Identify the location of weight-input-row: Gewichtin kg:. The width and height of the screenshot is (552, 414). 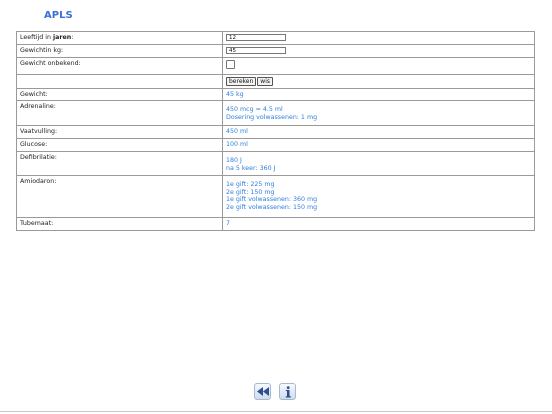
(275, 51).